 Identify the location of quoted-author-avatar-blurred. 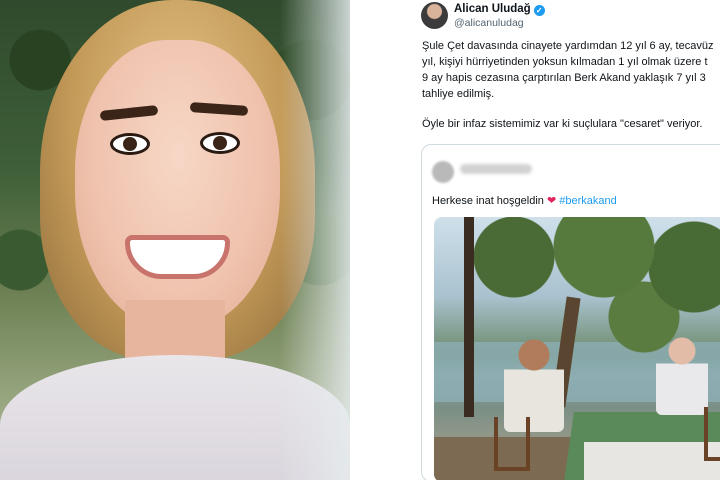
(443, 172).